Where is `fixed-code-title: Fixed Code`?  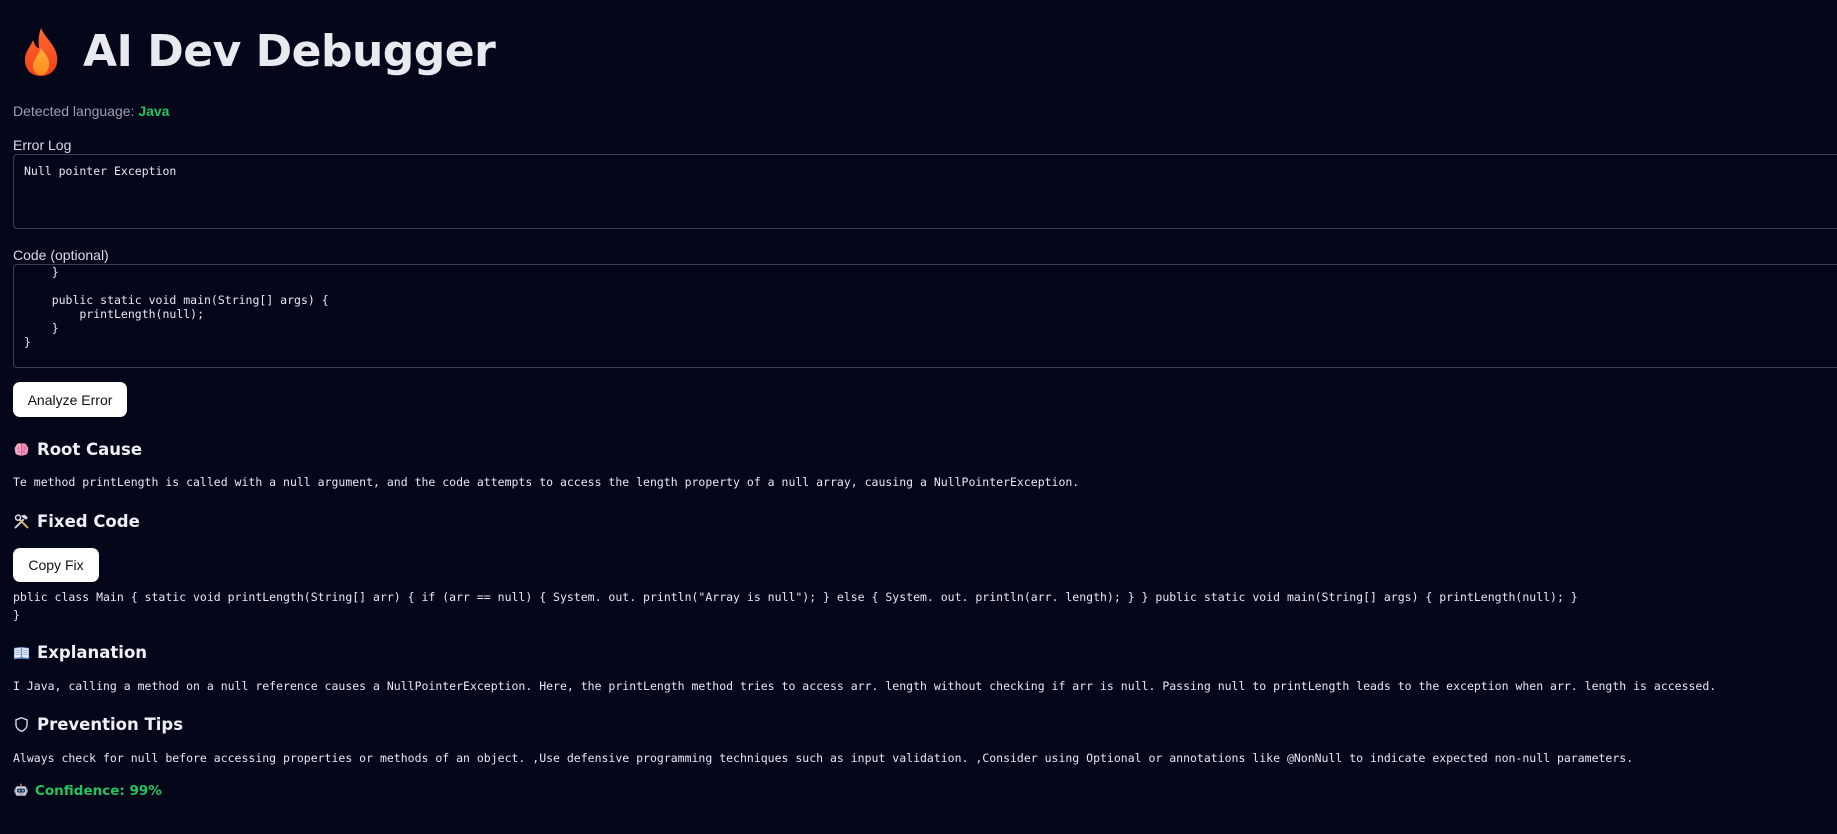 fixed-code-title: Fixed Code is located at coordinates (88, 521).